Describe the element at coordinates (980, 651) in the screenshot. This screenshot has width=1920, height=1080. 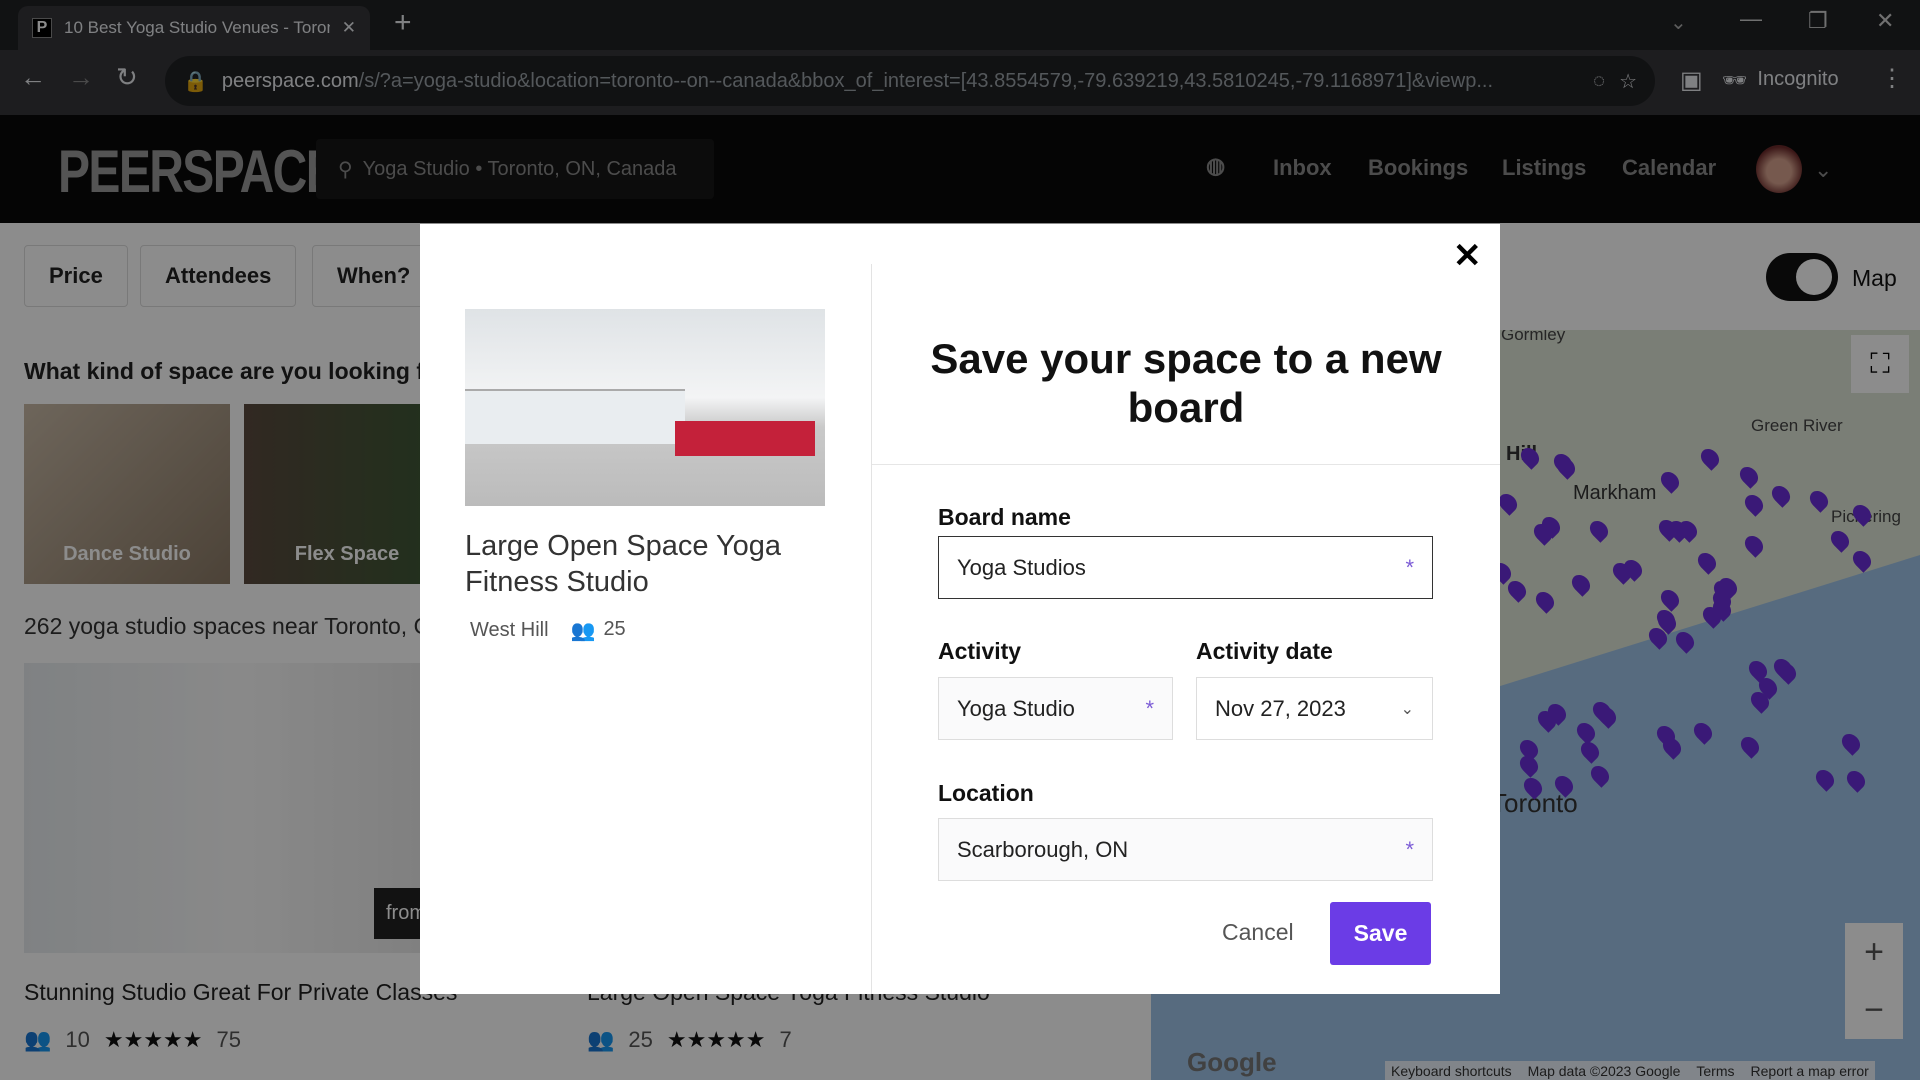
I see `activity-label: Activity` at that location.